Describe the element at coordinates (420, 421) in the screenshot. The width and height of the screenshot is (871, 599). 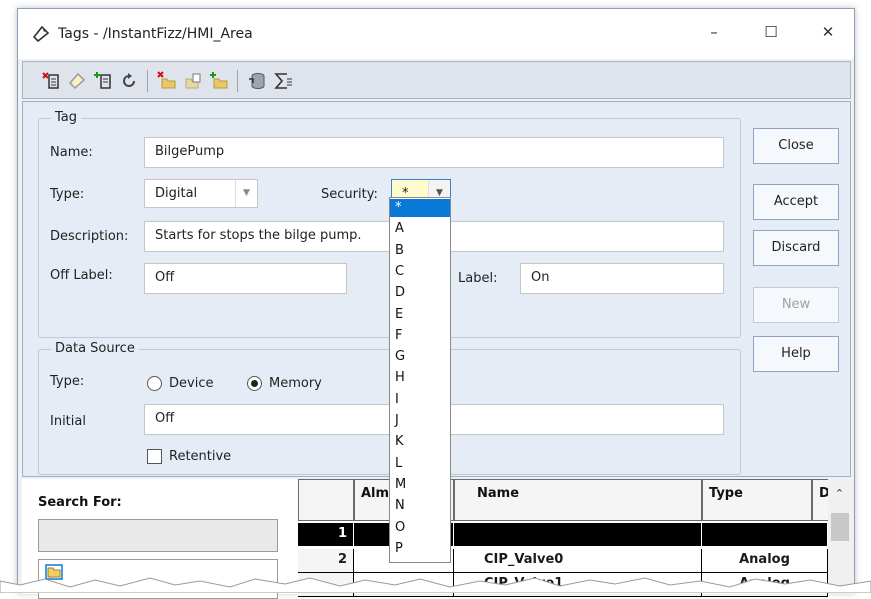
I see `security-option: J` at that location.